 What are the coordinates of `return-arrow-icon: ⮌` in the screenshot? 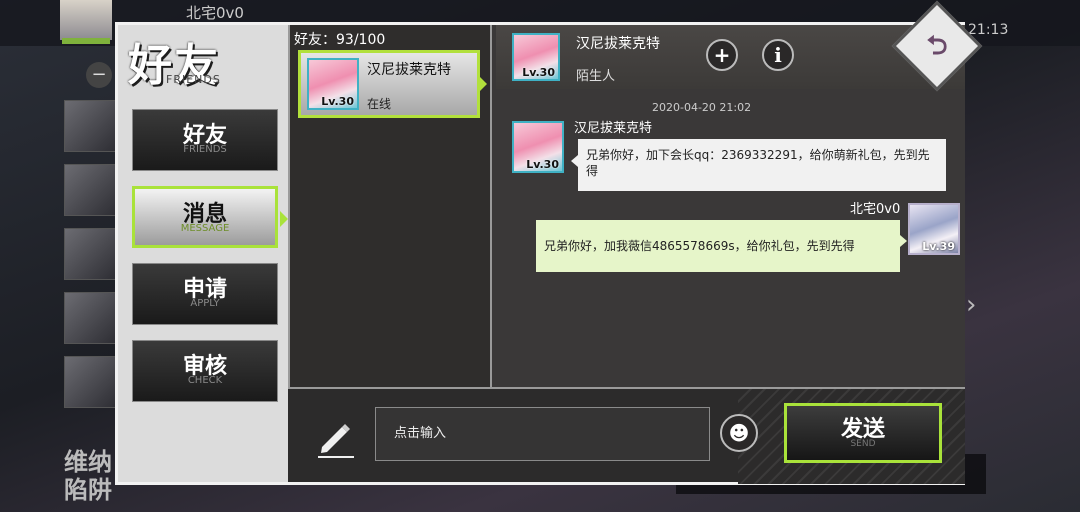 It's located at (937, 46).